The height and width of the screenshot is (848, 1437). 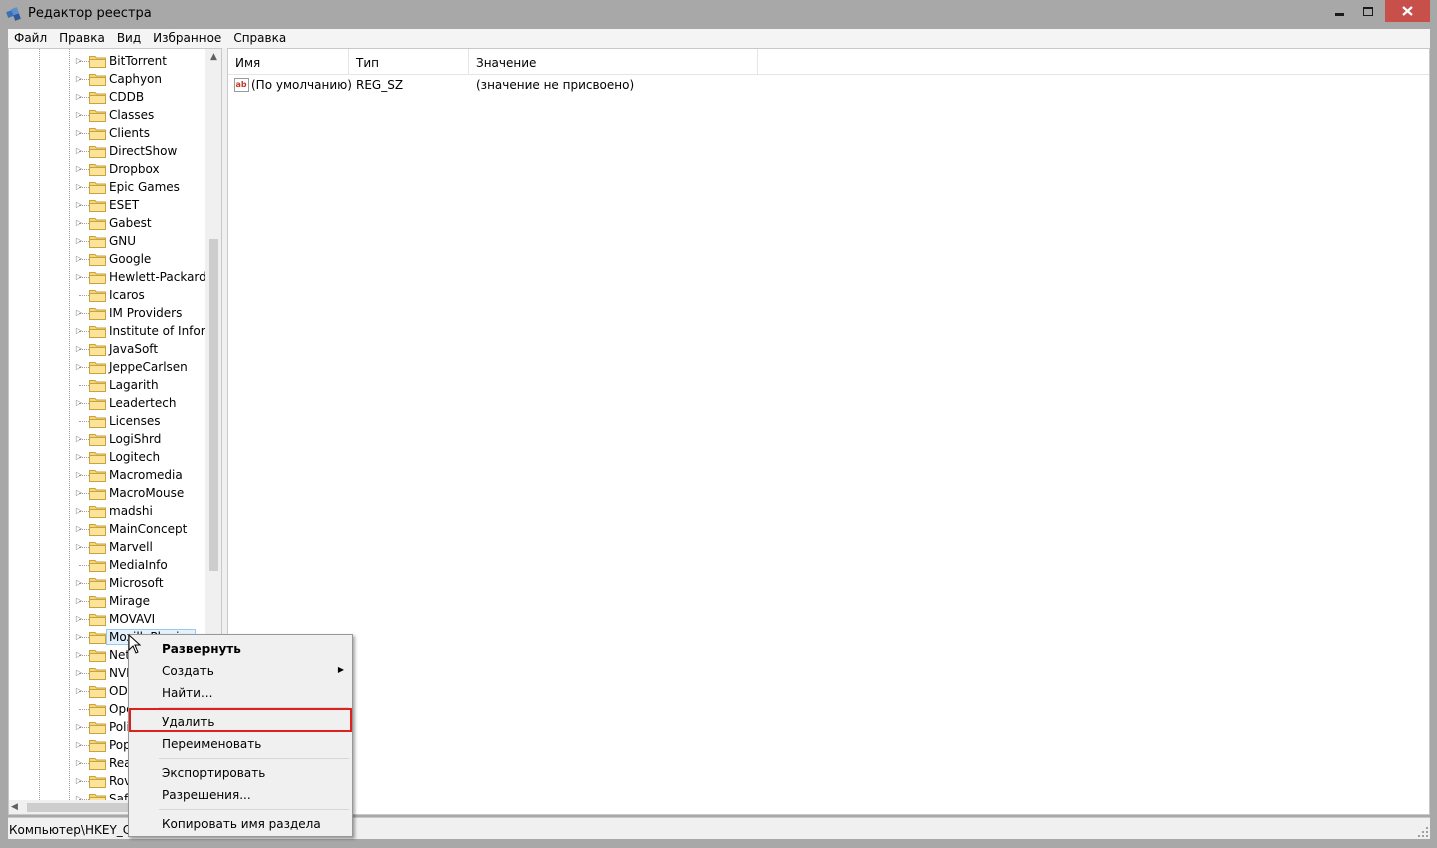 I want to click on tree-item: ▷ Caphyon, so click(x=107, y=79).